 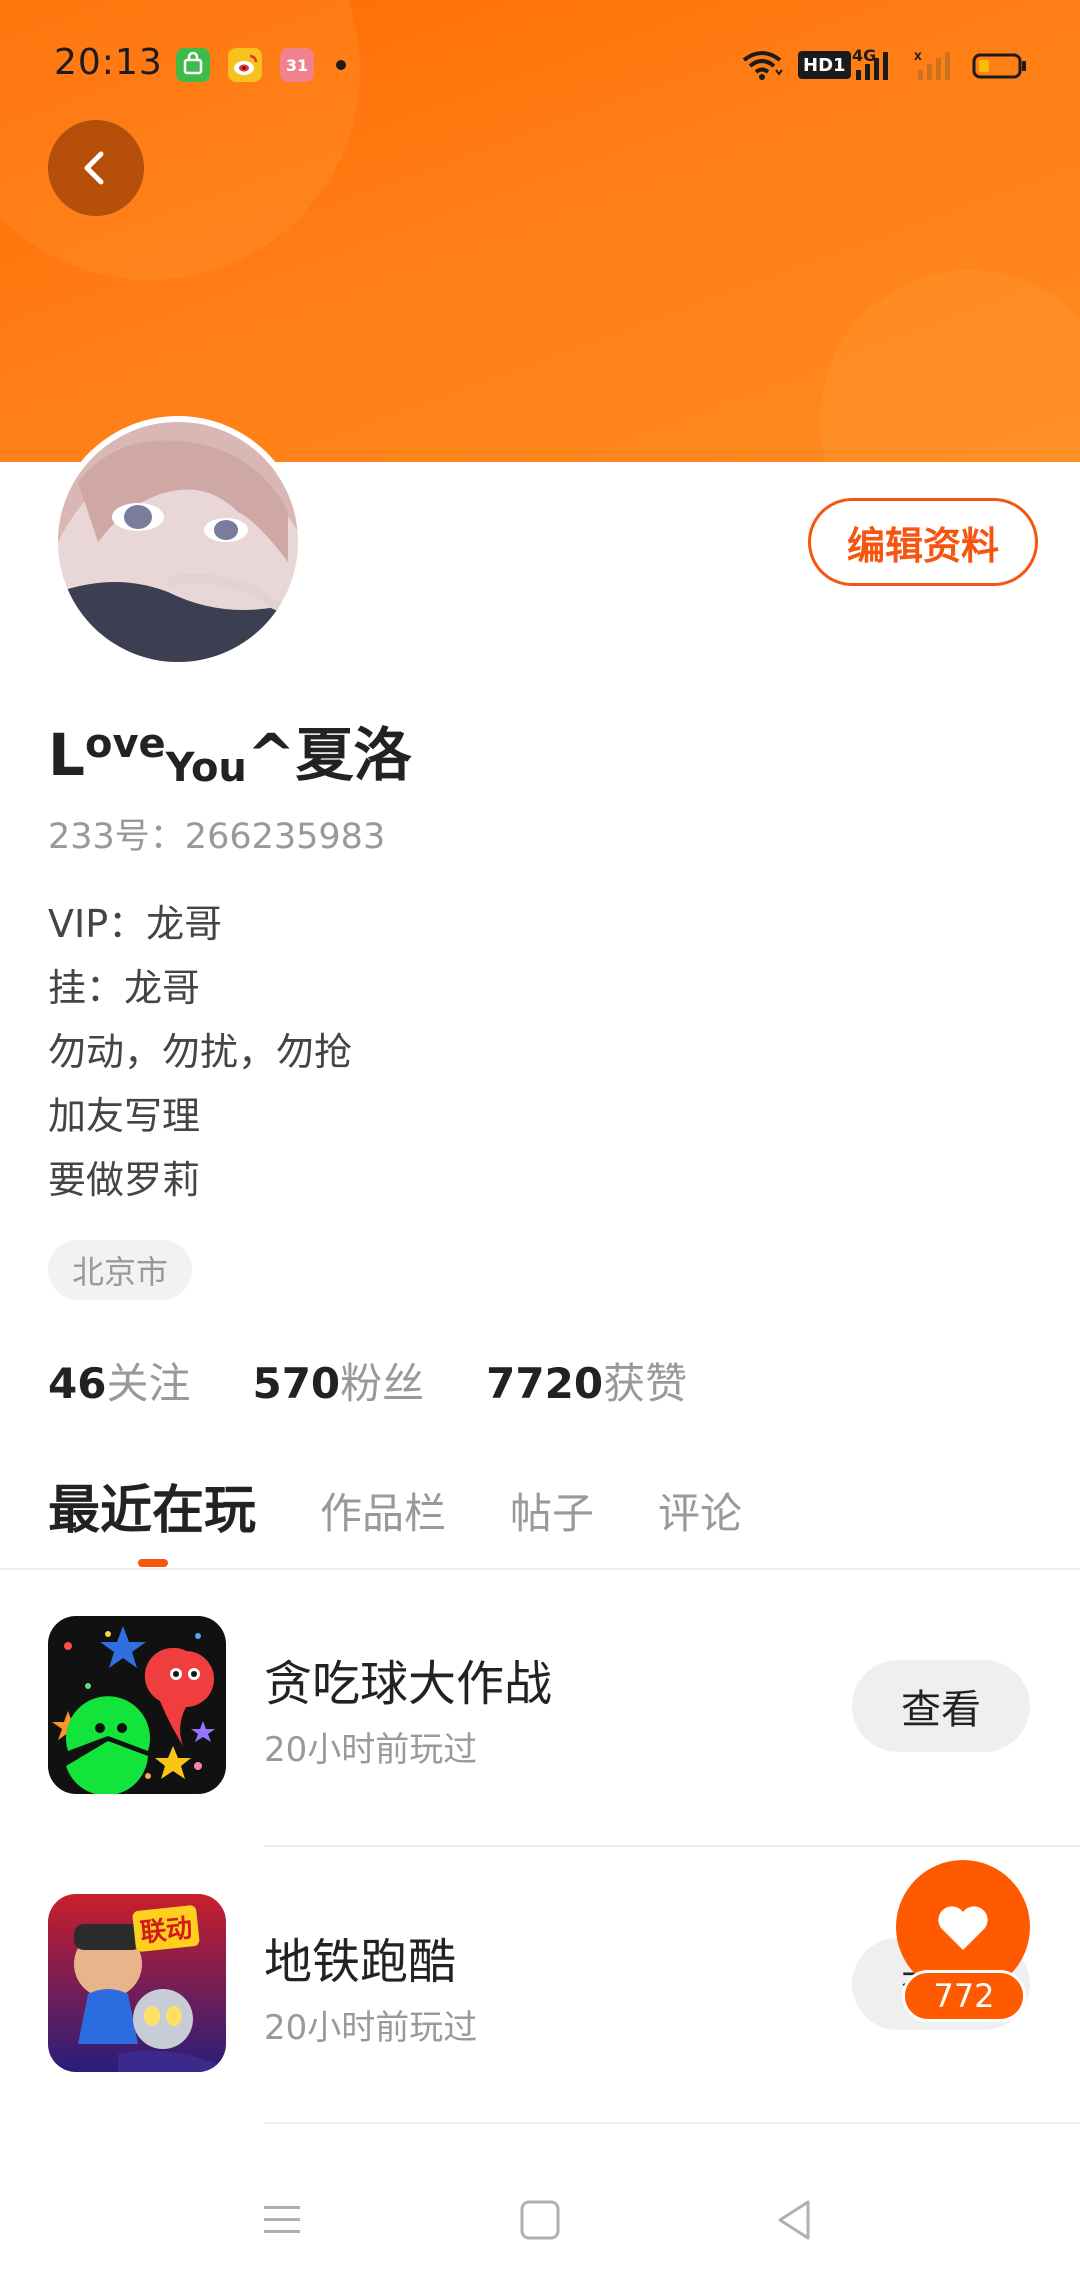 What do you see at coordinates (137, 1705) in the screenshot?
I see `game-icon-snake-ball` at bounding box center [137, 1705].